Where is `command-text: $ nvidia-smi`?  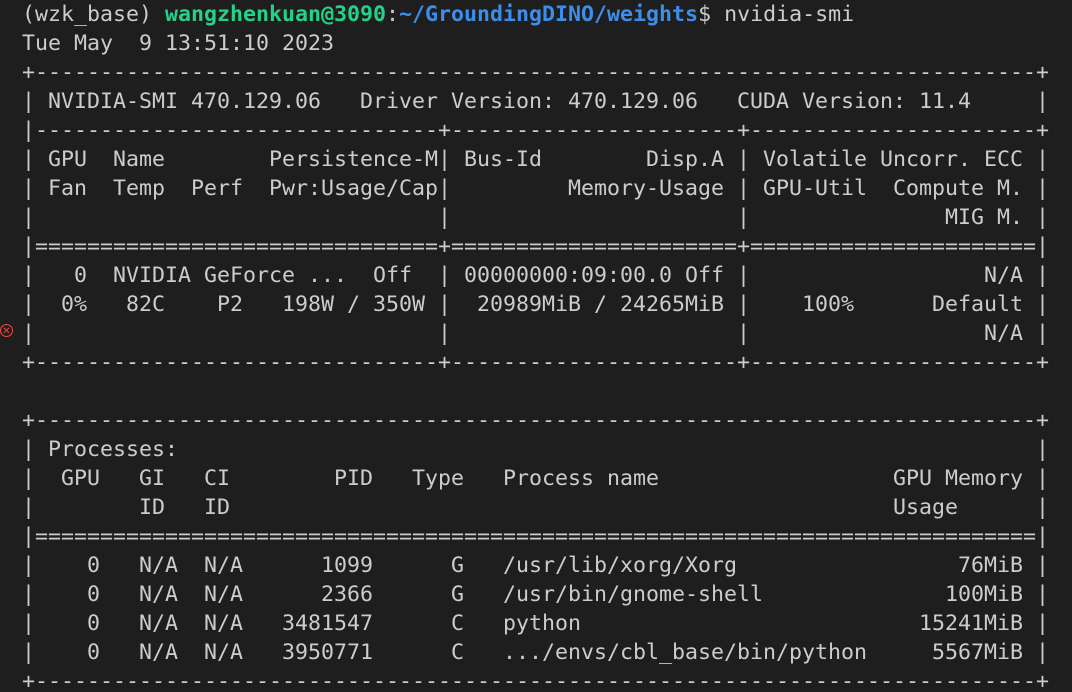
command-text: $ nvidia-smi is located at coordinates (776, 14).